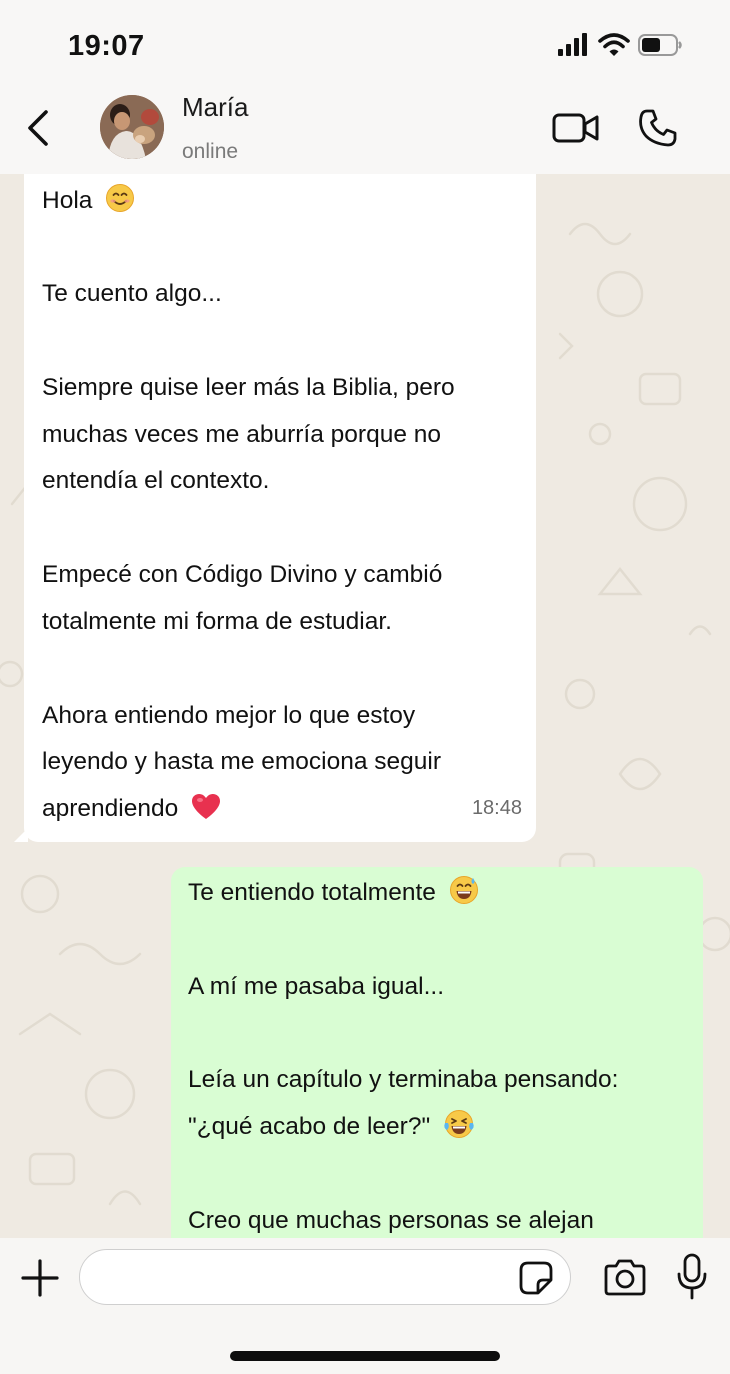 The width and height of the screenshot is (730, 1374). I want to click on status-bar: 19:07, so click(365, 43).